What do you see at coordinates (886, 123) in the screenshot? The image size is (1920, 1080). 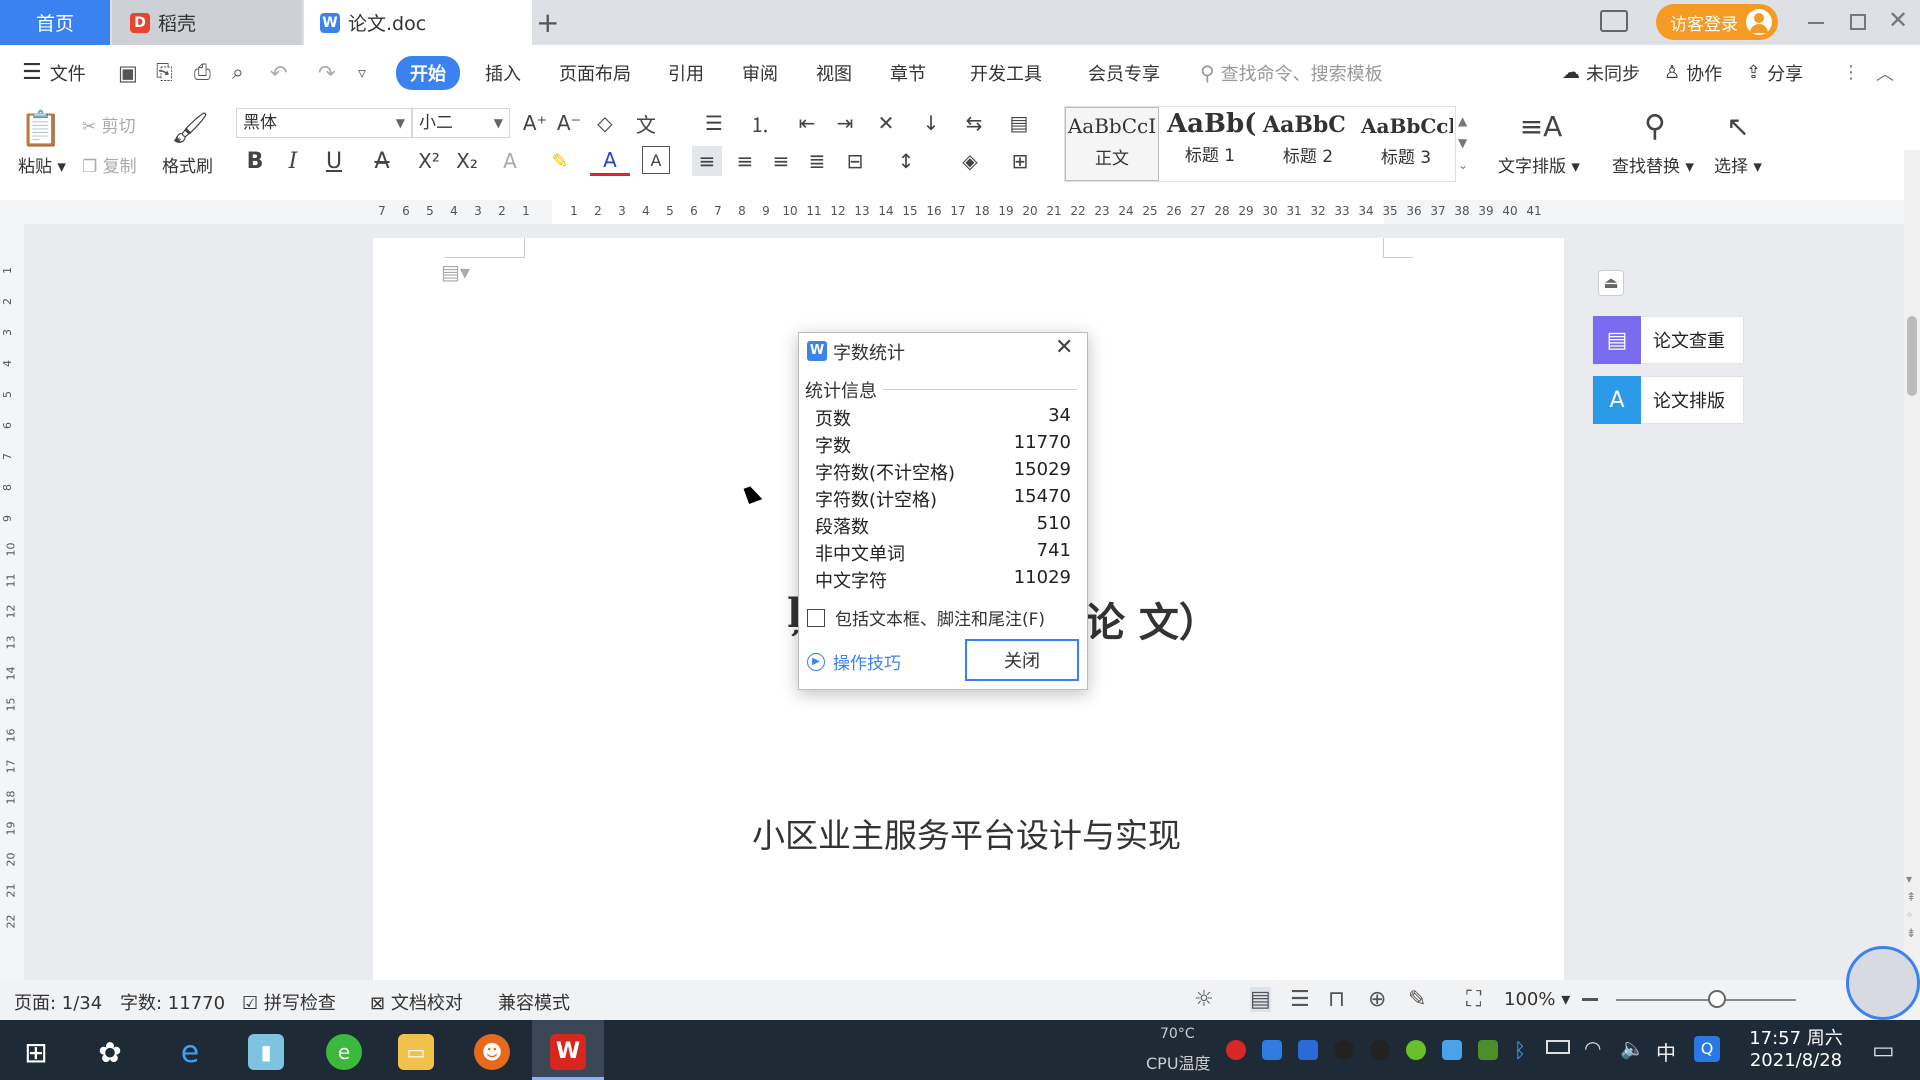 I see `chinese-layout-icon: ✕` at bounding box center [886, 123].